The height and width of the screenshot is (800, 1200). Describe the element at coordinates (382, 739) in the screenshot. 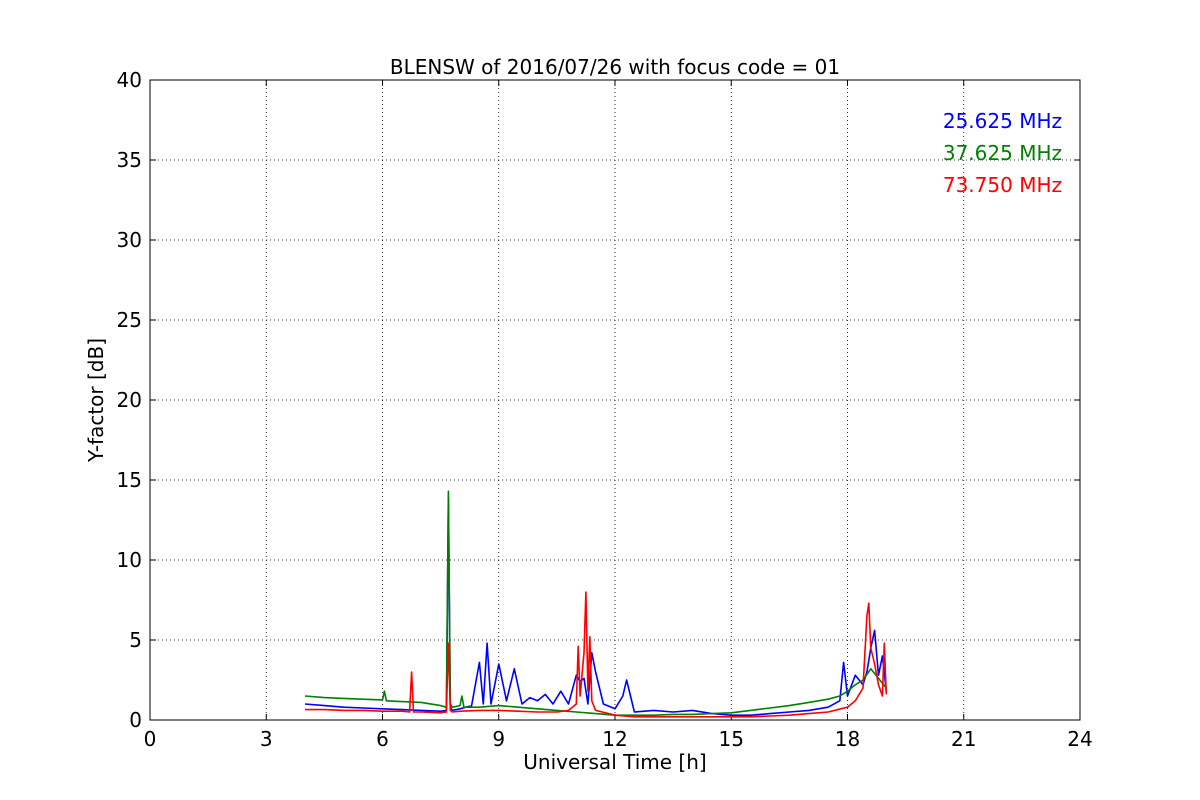

I see `x-tick-label: 6` at that location.